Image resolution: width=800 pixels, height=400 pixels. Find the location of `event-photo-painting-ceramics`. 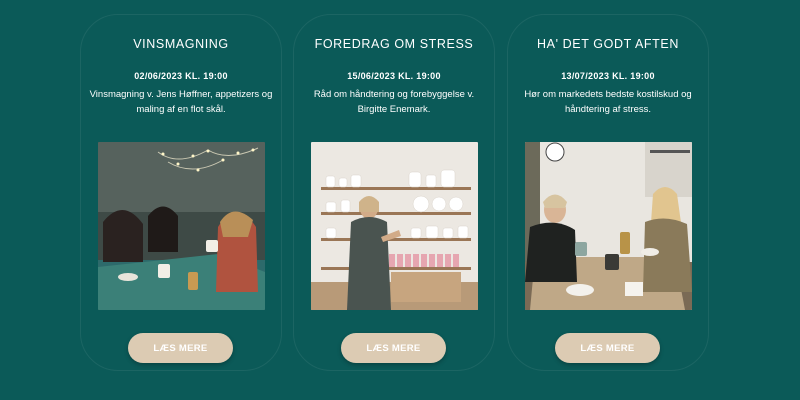

event-photo-painting-ceramics is located at coordinates (181, 226).